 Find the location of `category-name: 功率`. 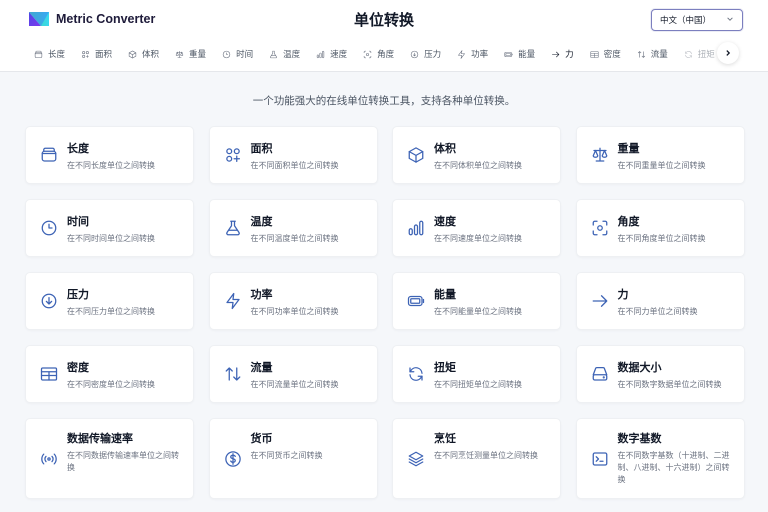

category-name: 功率 is located at coordinates (261, 294).